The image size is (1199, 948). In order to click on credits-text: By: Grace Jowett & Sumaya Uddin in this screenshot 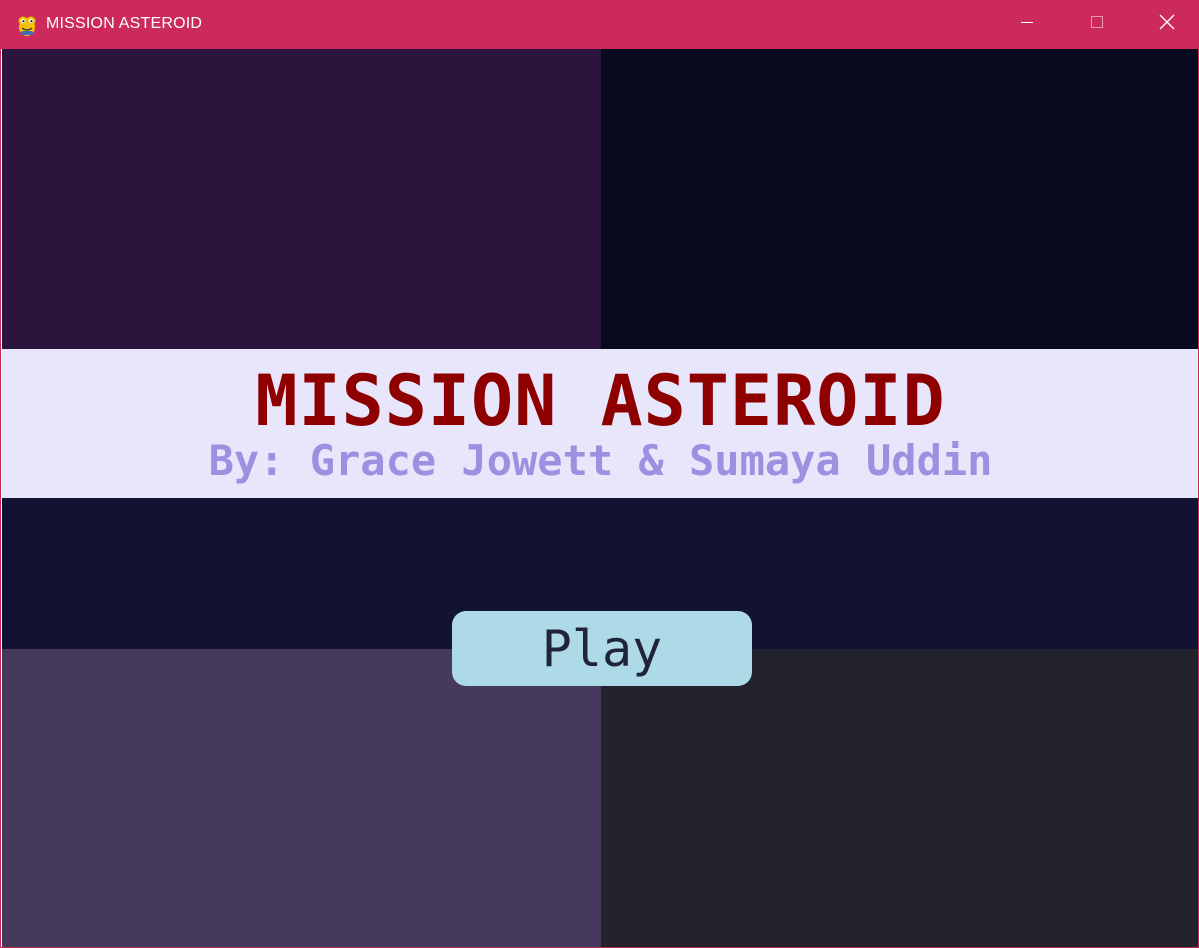, I will do `click(600, 460)`.